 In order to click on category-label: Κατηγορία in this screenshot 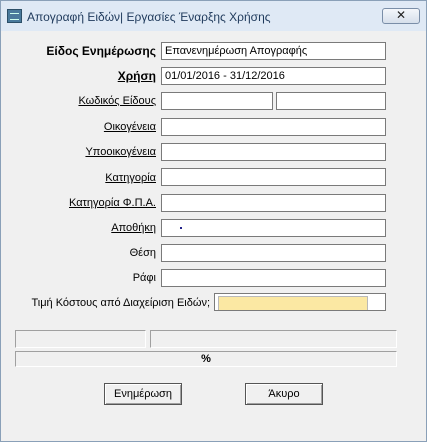, I will do `click(130, 178)`.